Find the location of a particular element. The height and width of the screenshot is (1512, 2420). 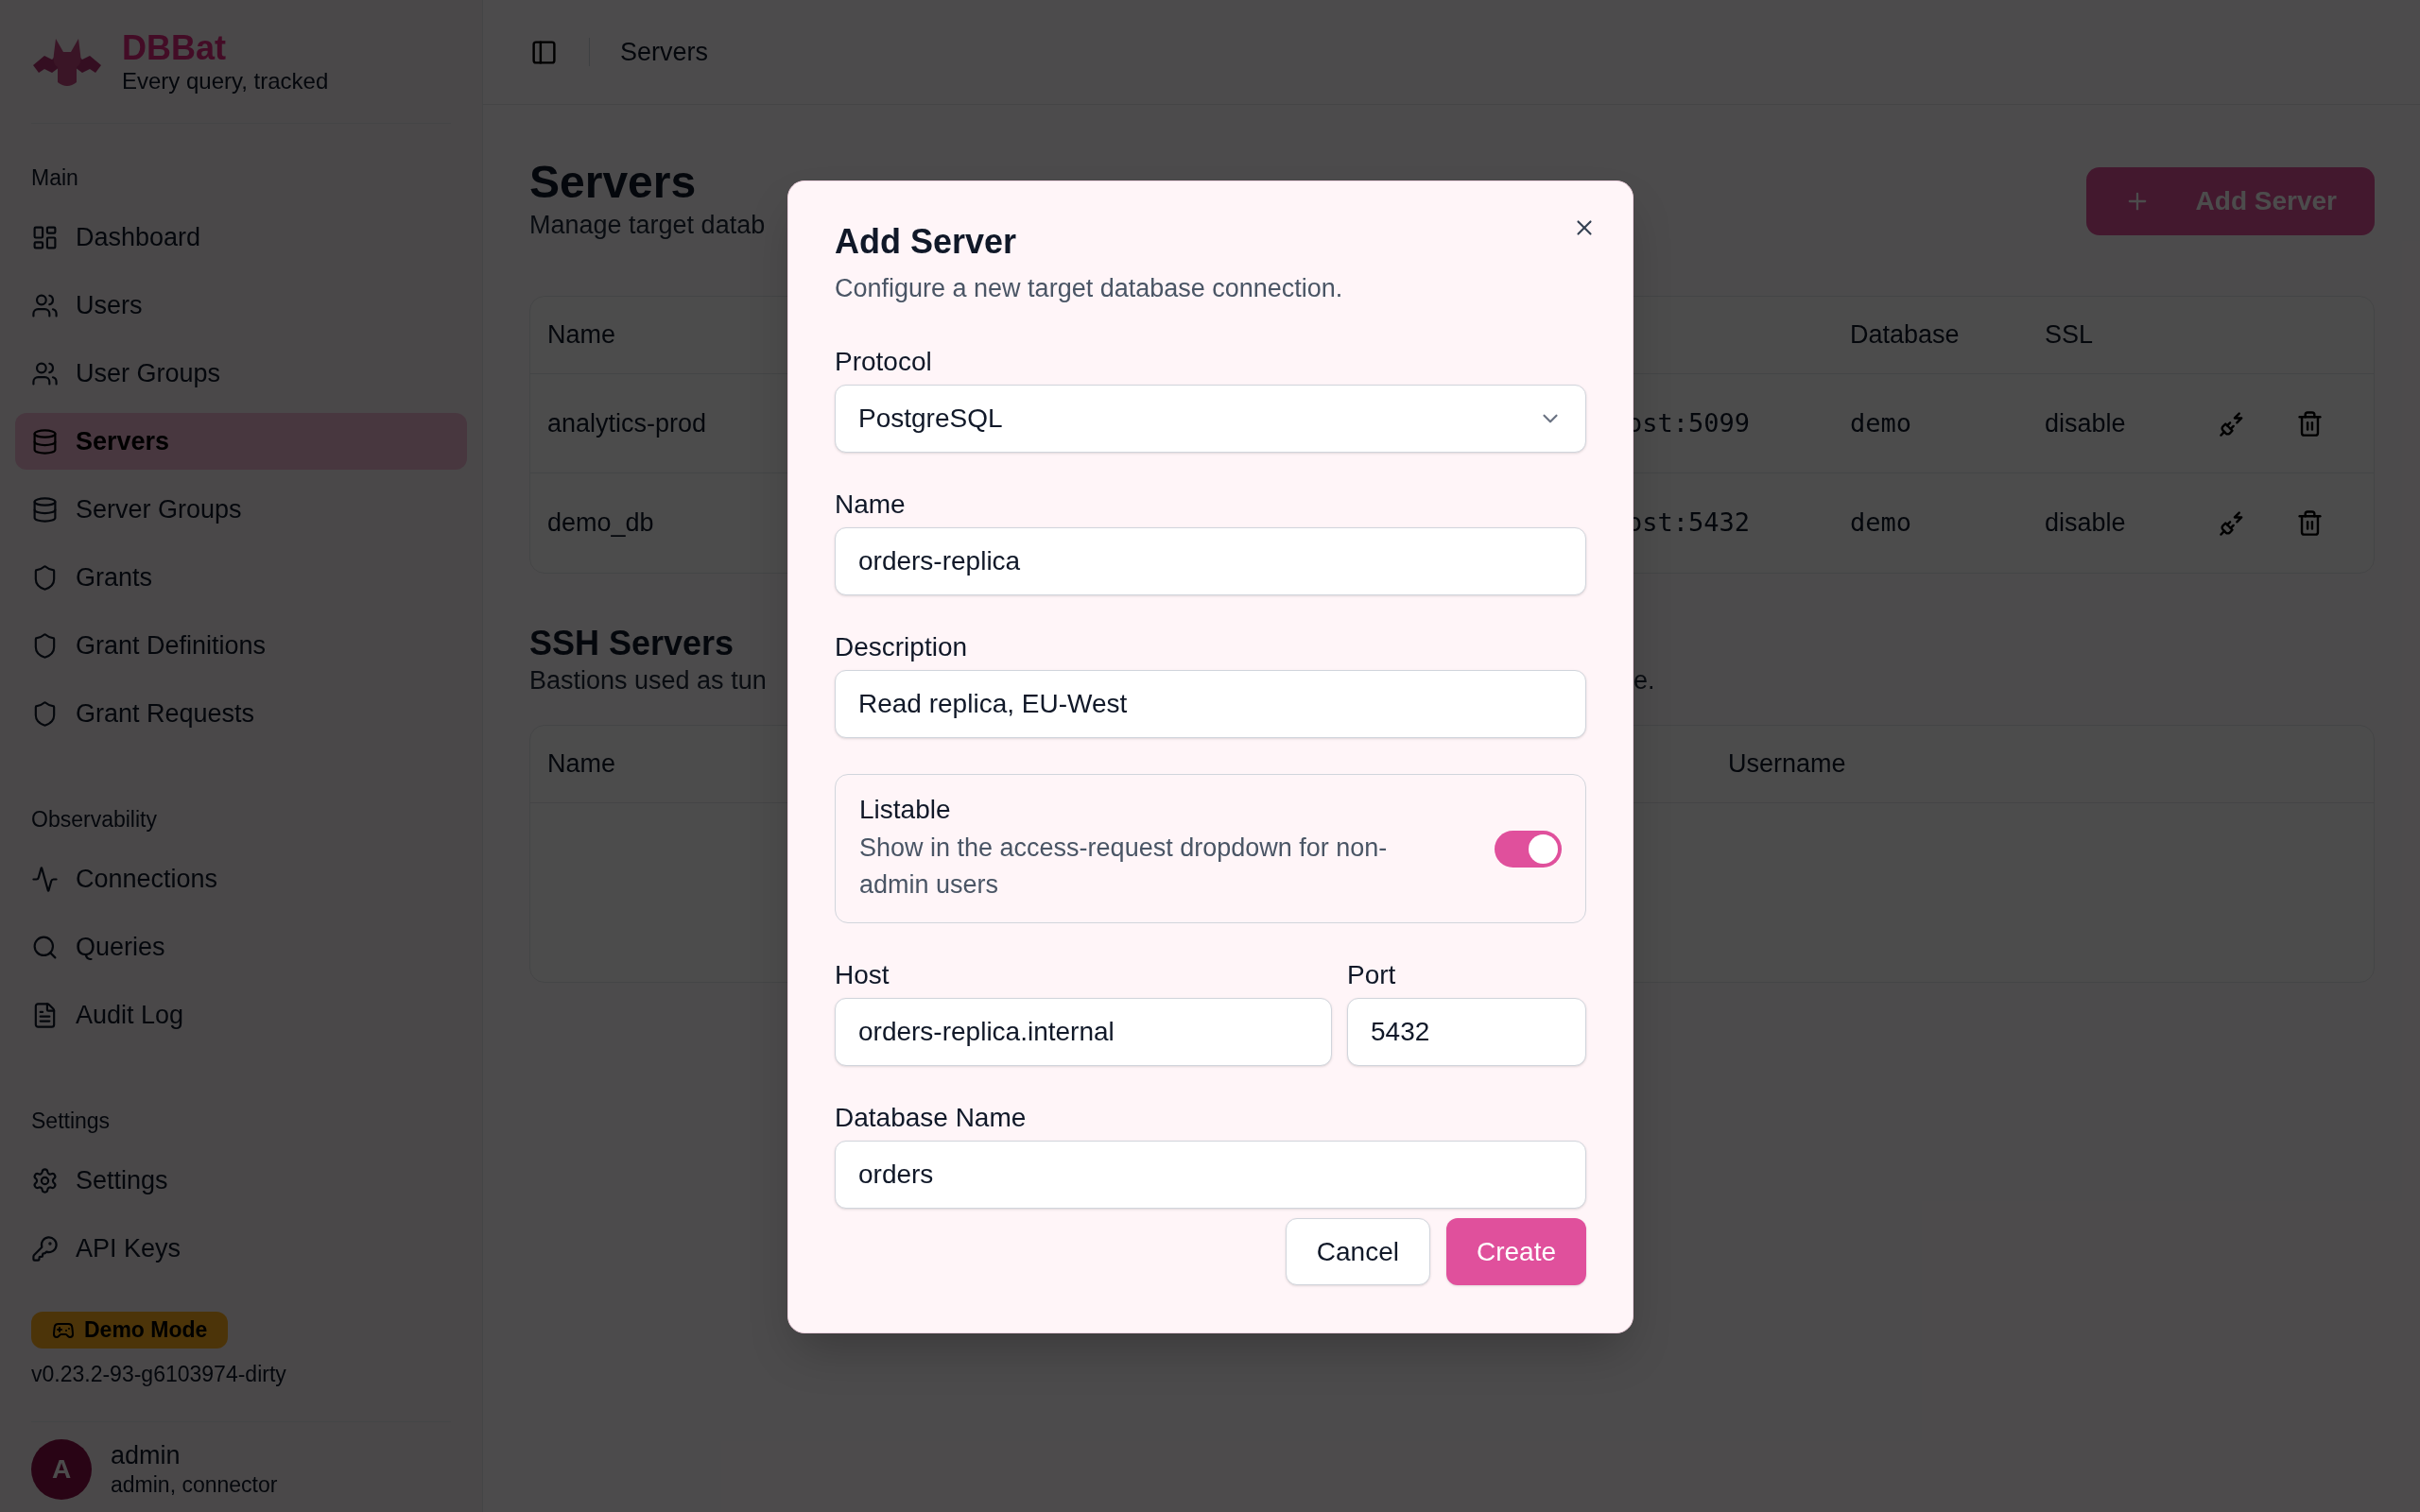

input-field: orders-replica.internal is located at coordinates (1083, 1032).